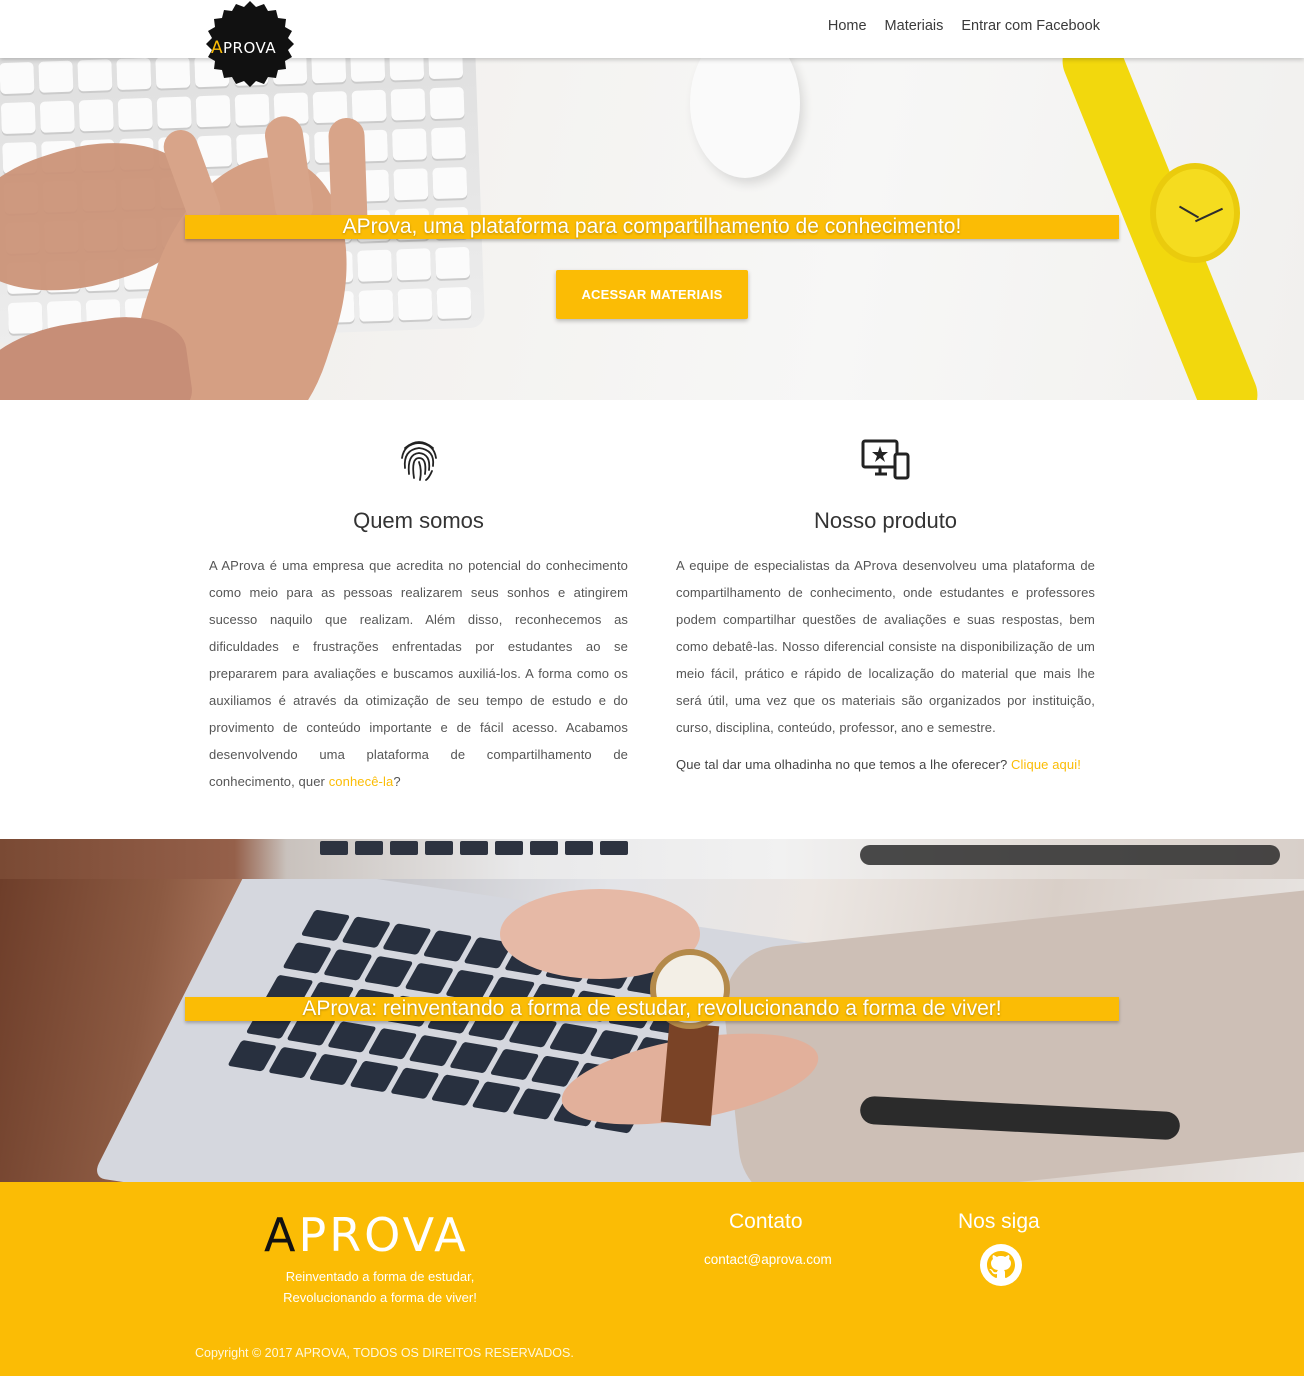 The width and height of the screenshot is (1304, 1376). What do you see at coordinates (380, 1276) in the screenshot?
I see `footer-tagline-line1: Reinventado a forma de estudar,` at bounding box center [380, 1276].